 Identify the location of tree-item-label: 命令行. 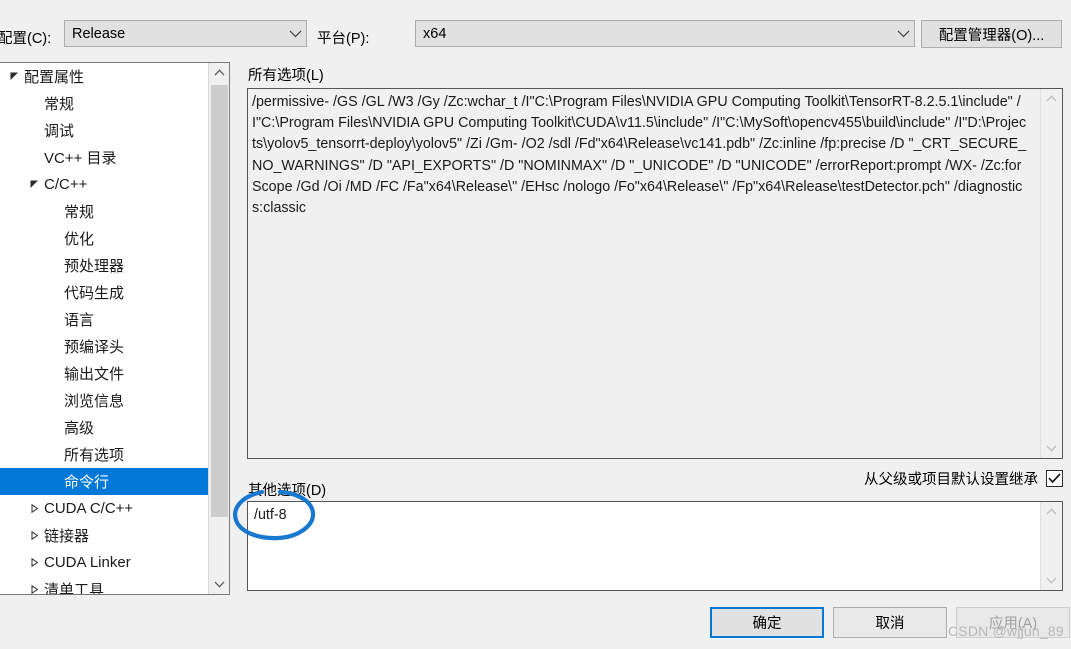
(87, 482).